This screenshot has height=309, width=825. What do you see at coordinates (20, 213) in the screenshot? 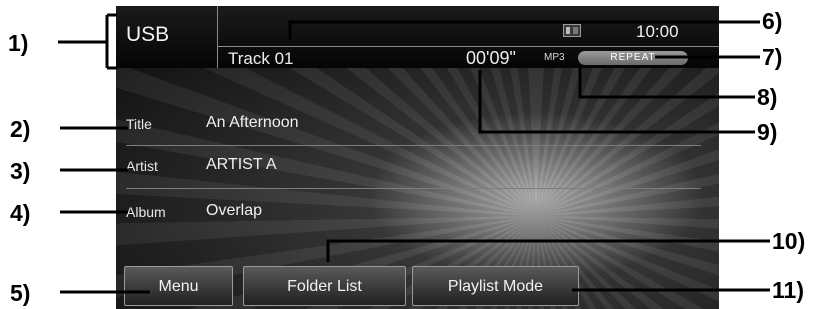
I see `callout-4: 4)` at bounding box center [20, 213].